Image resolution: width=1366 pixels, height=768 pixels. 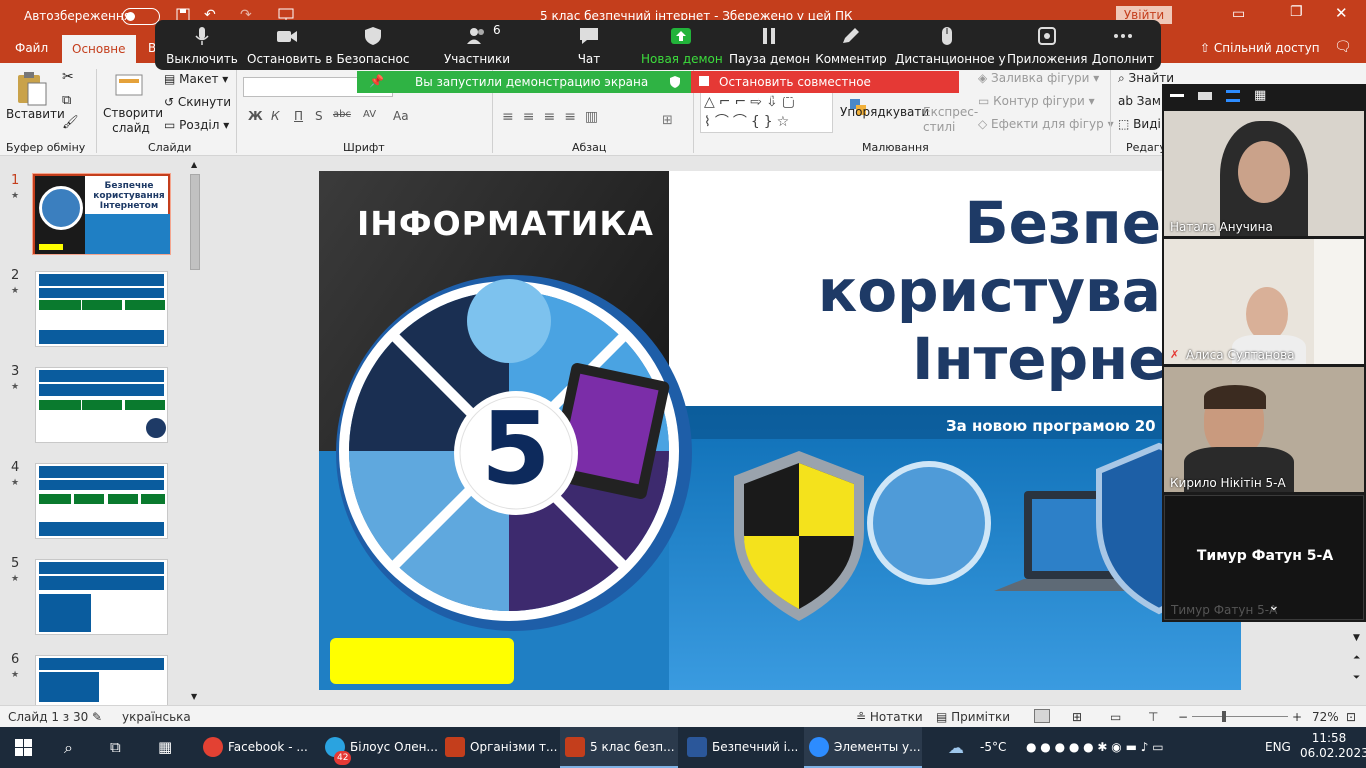 What do you see at coordinates (1205, 96) in the screenshot?
I see `single-view-icon` at bounding box center [1205, 96].